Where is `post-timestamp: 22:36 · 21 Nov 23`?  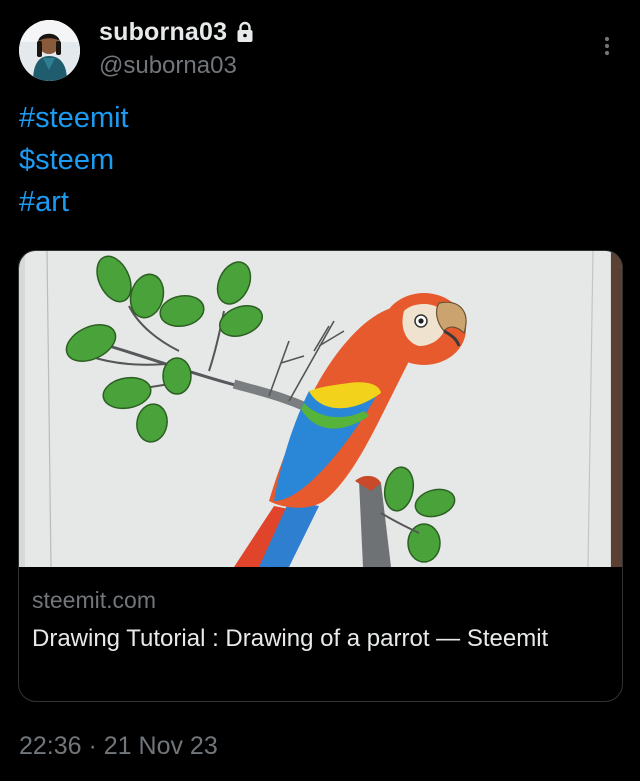 post-timestamp: 22:36 · 21 Nov 23 is located at coordinates (118, 746).